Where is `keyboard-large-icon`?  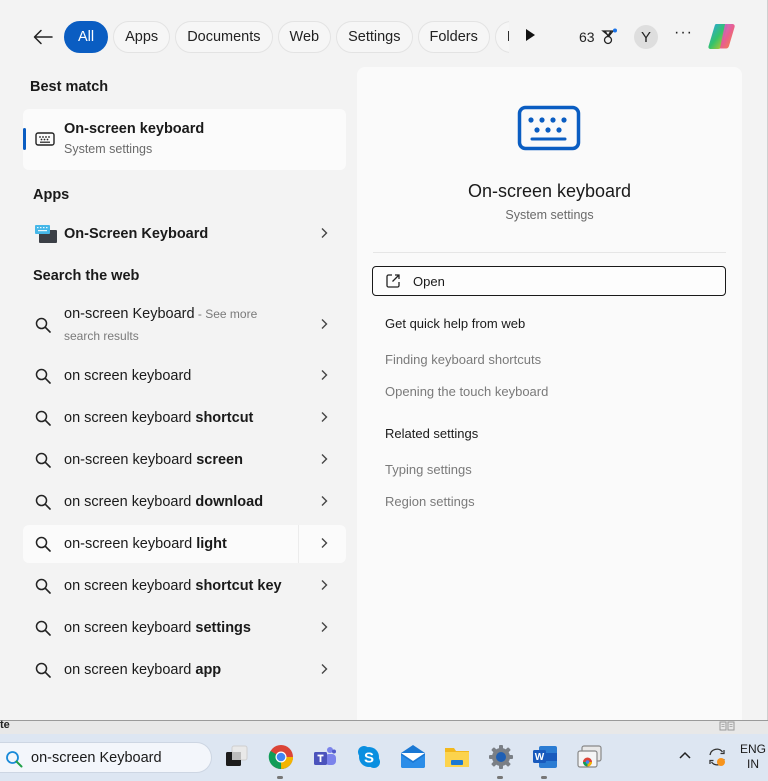
keyboard-large-icon is located at coordinates (549, 128).